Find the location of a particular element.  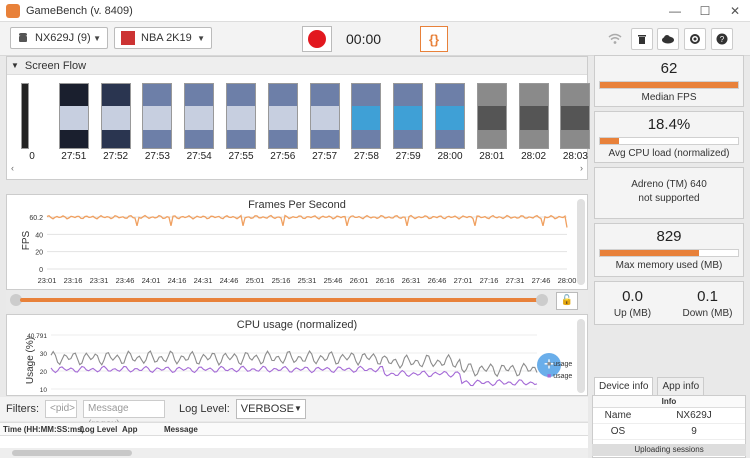

fps-x-tick: 23:31 is located at coordinates (99, 280).